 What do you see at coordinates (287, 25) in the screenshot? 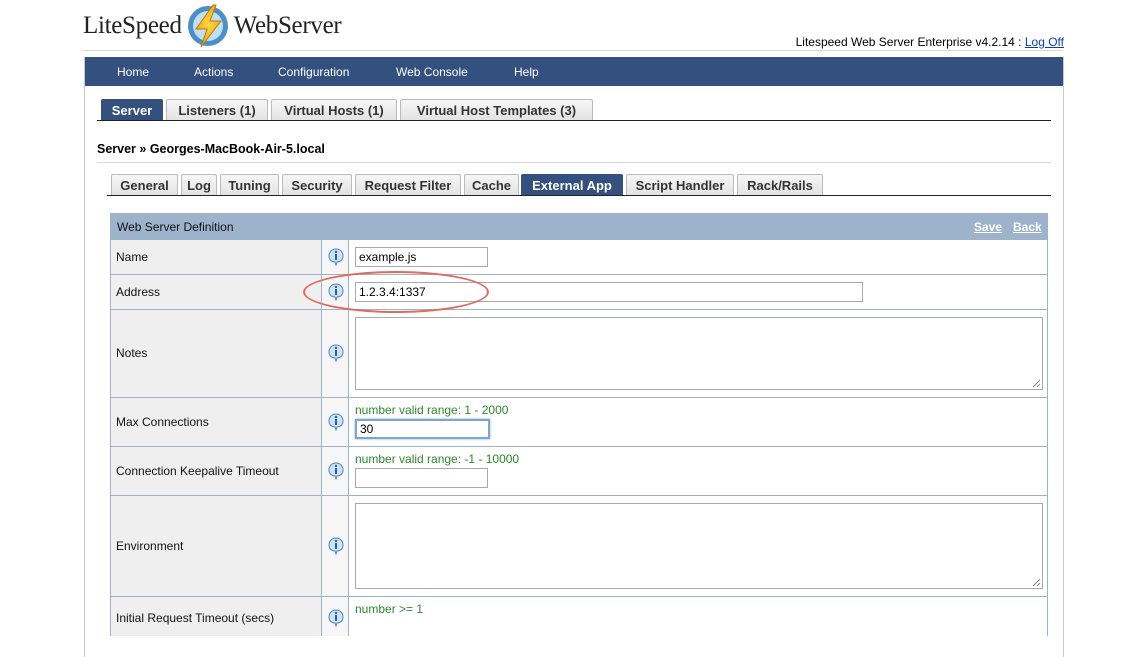
I see `logo-text-right: WebServer` at bounding box center [287, 25].